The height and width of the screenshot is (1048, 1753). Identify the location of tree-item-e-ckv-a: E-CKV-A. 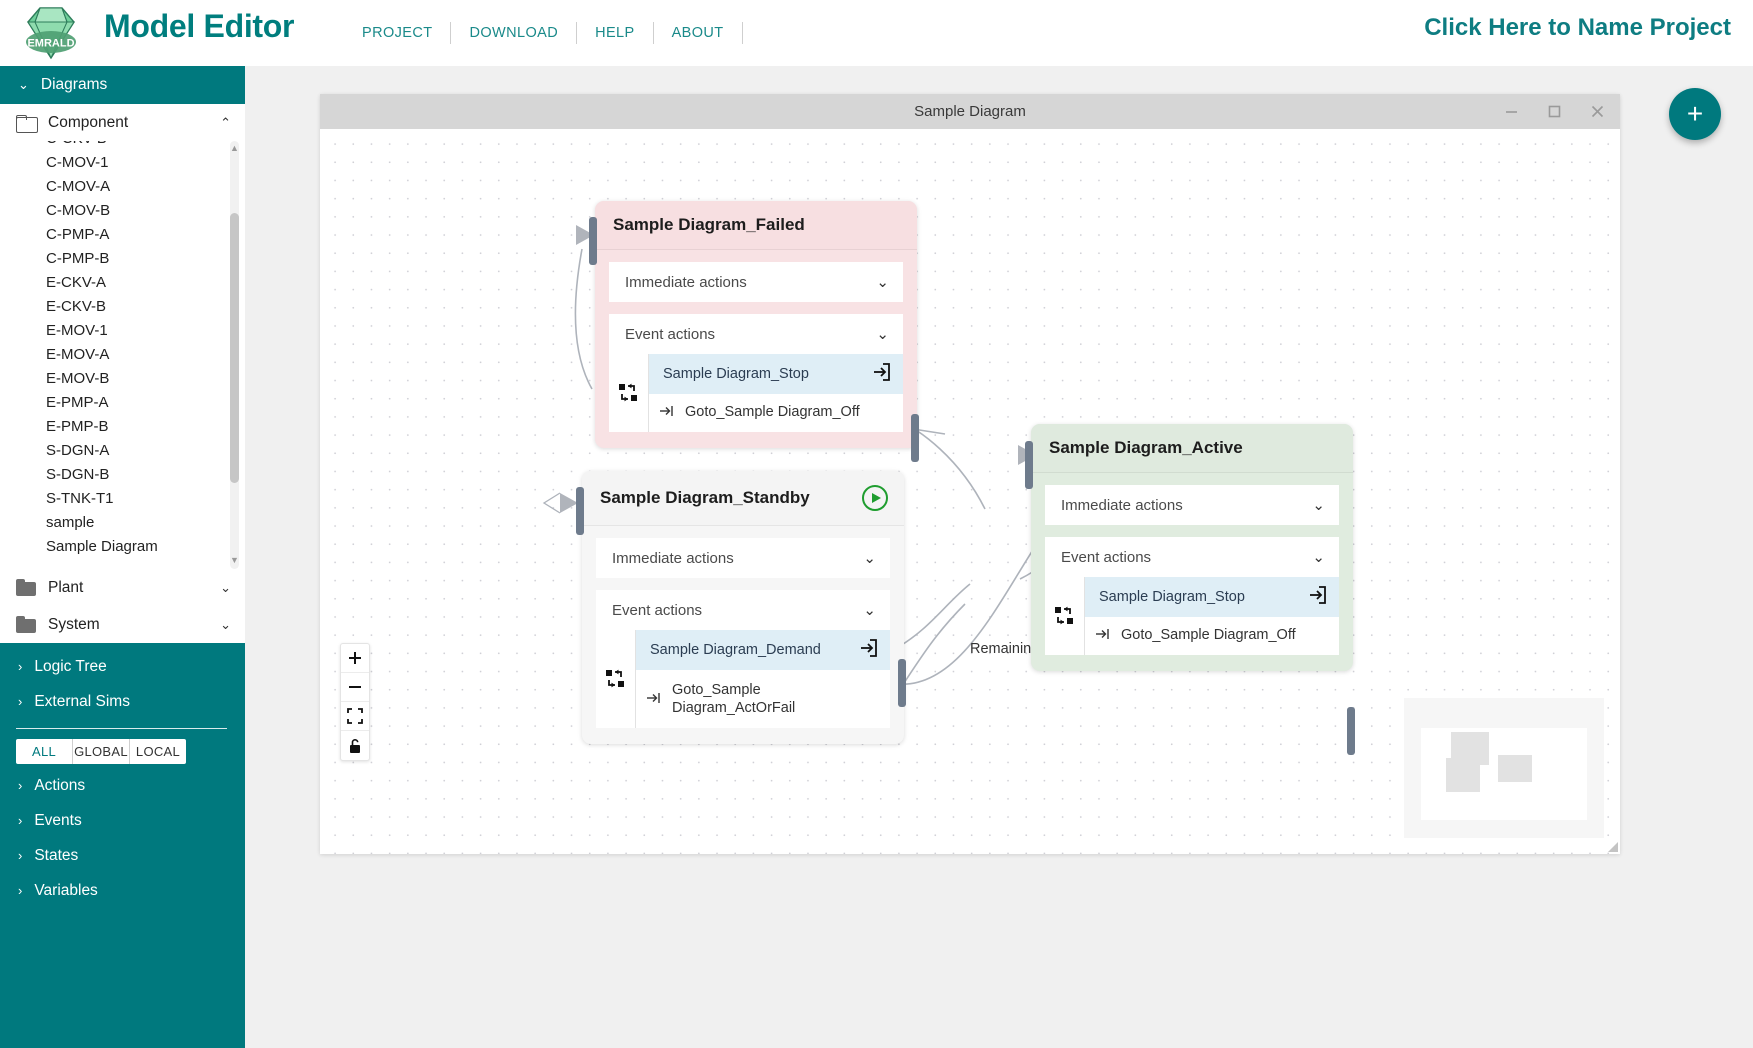
(122, 283).